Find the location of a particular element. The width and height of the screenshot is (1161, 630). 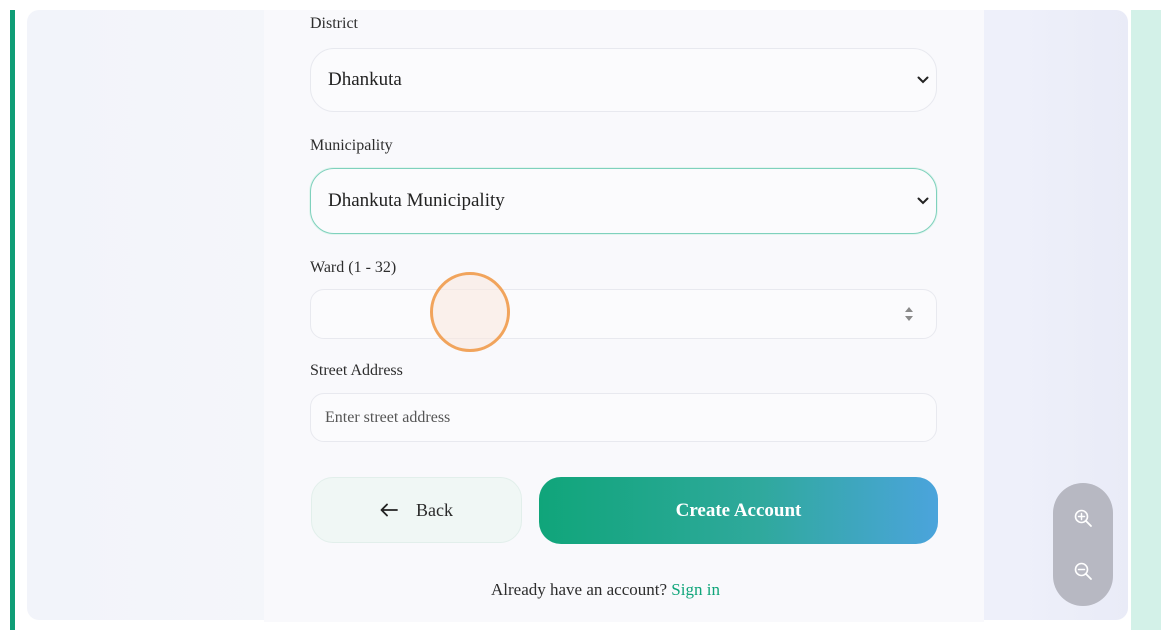

street-address-placeholder: Enter street address is located at coordinates (388, 417).